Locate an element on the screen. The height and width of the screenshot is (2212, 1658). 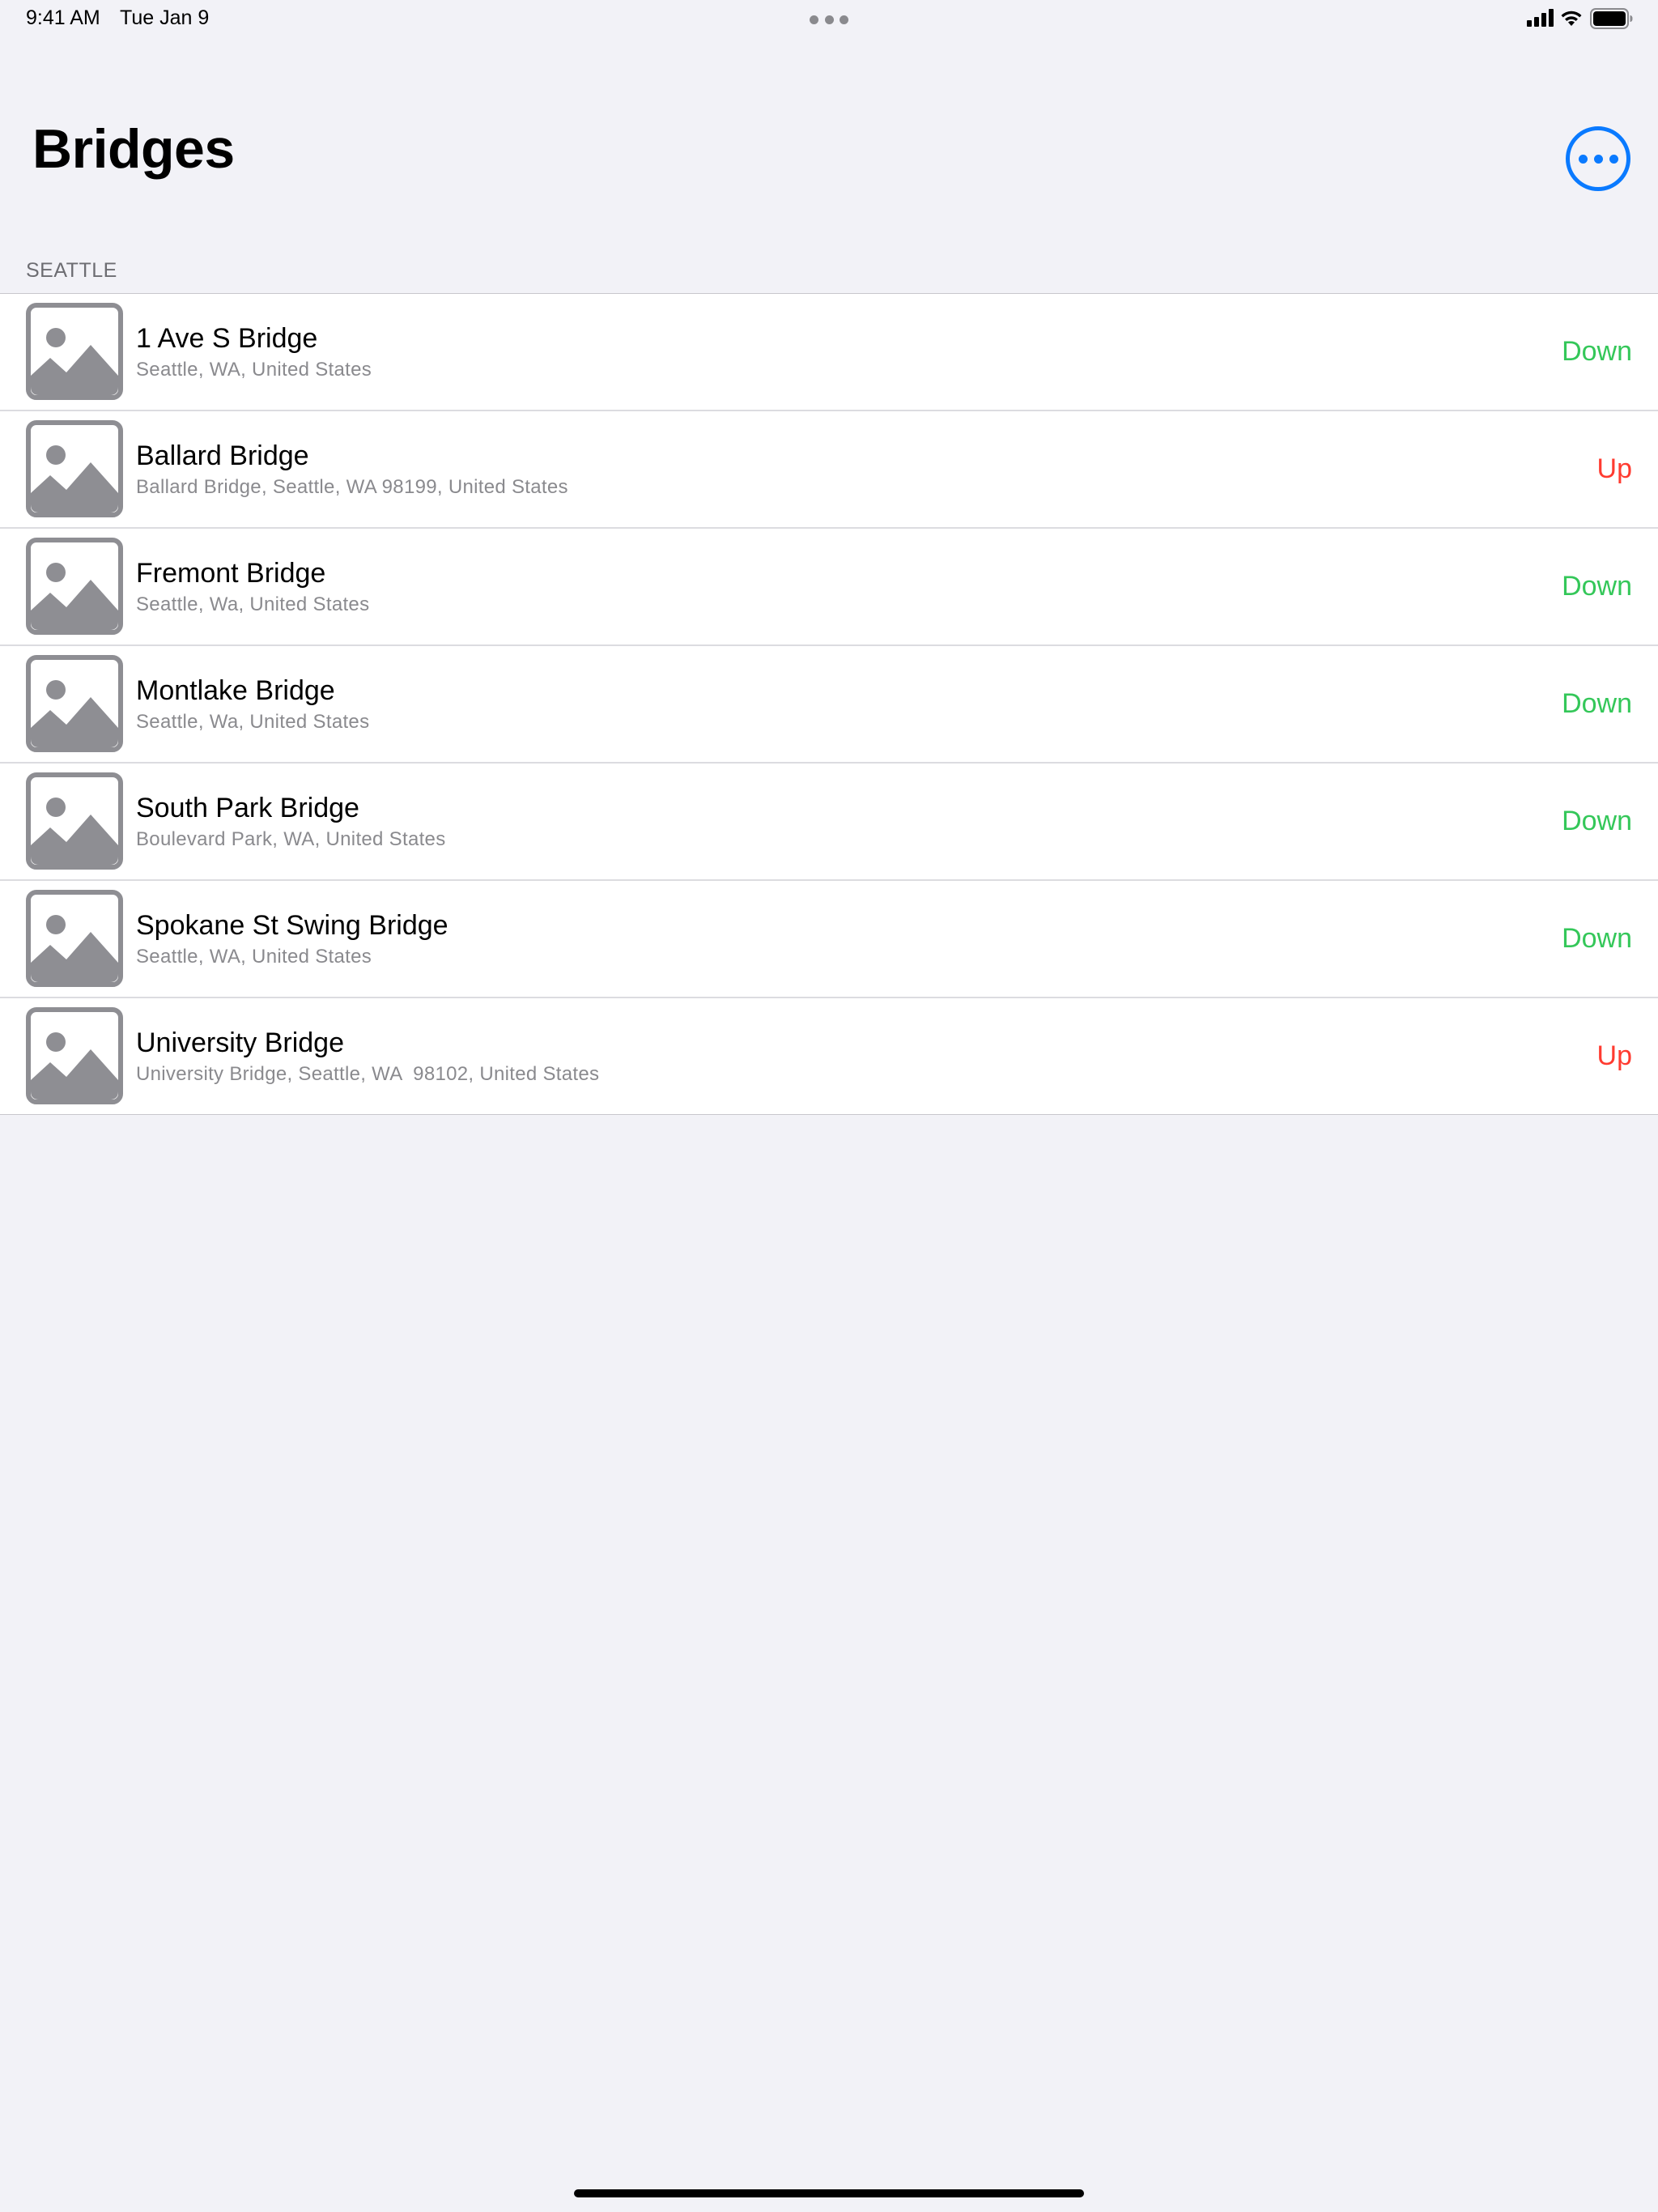
bridge-name: South Park Bridge is located at coordinates (247, 808).